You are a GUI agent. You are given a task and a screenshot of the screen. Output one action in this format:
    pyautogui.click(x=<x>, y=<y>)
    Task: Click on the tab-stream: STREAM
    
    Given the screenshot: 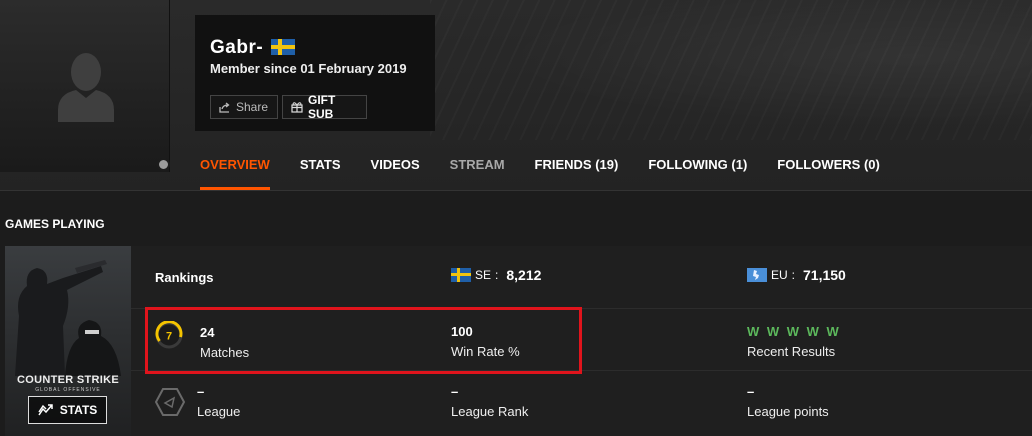 What is the action you would take?
    pyautogui.click(x=477, y=165)
    